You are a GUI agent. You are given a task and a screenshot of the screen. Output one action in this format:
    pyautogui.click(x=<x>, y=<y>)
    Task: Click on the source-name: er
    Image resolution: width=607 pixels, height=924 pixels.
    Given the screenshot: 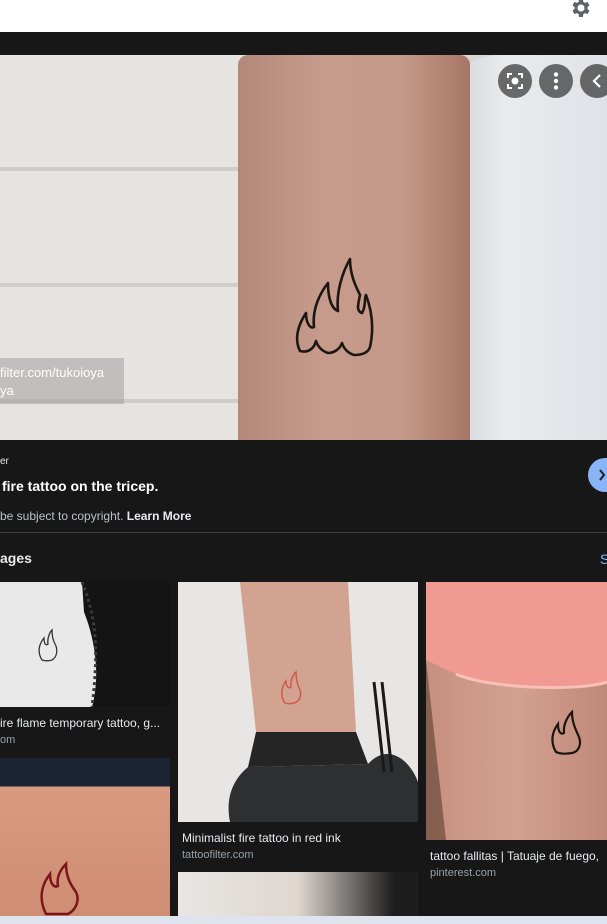 What is the action you would take?
    pyautogui.click(x=4, y=461)
    